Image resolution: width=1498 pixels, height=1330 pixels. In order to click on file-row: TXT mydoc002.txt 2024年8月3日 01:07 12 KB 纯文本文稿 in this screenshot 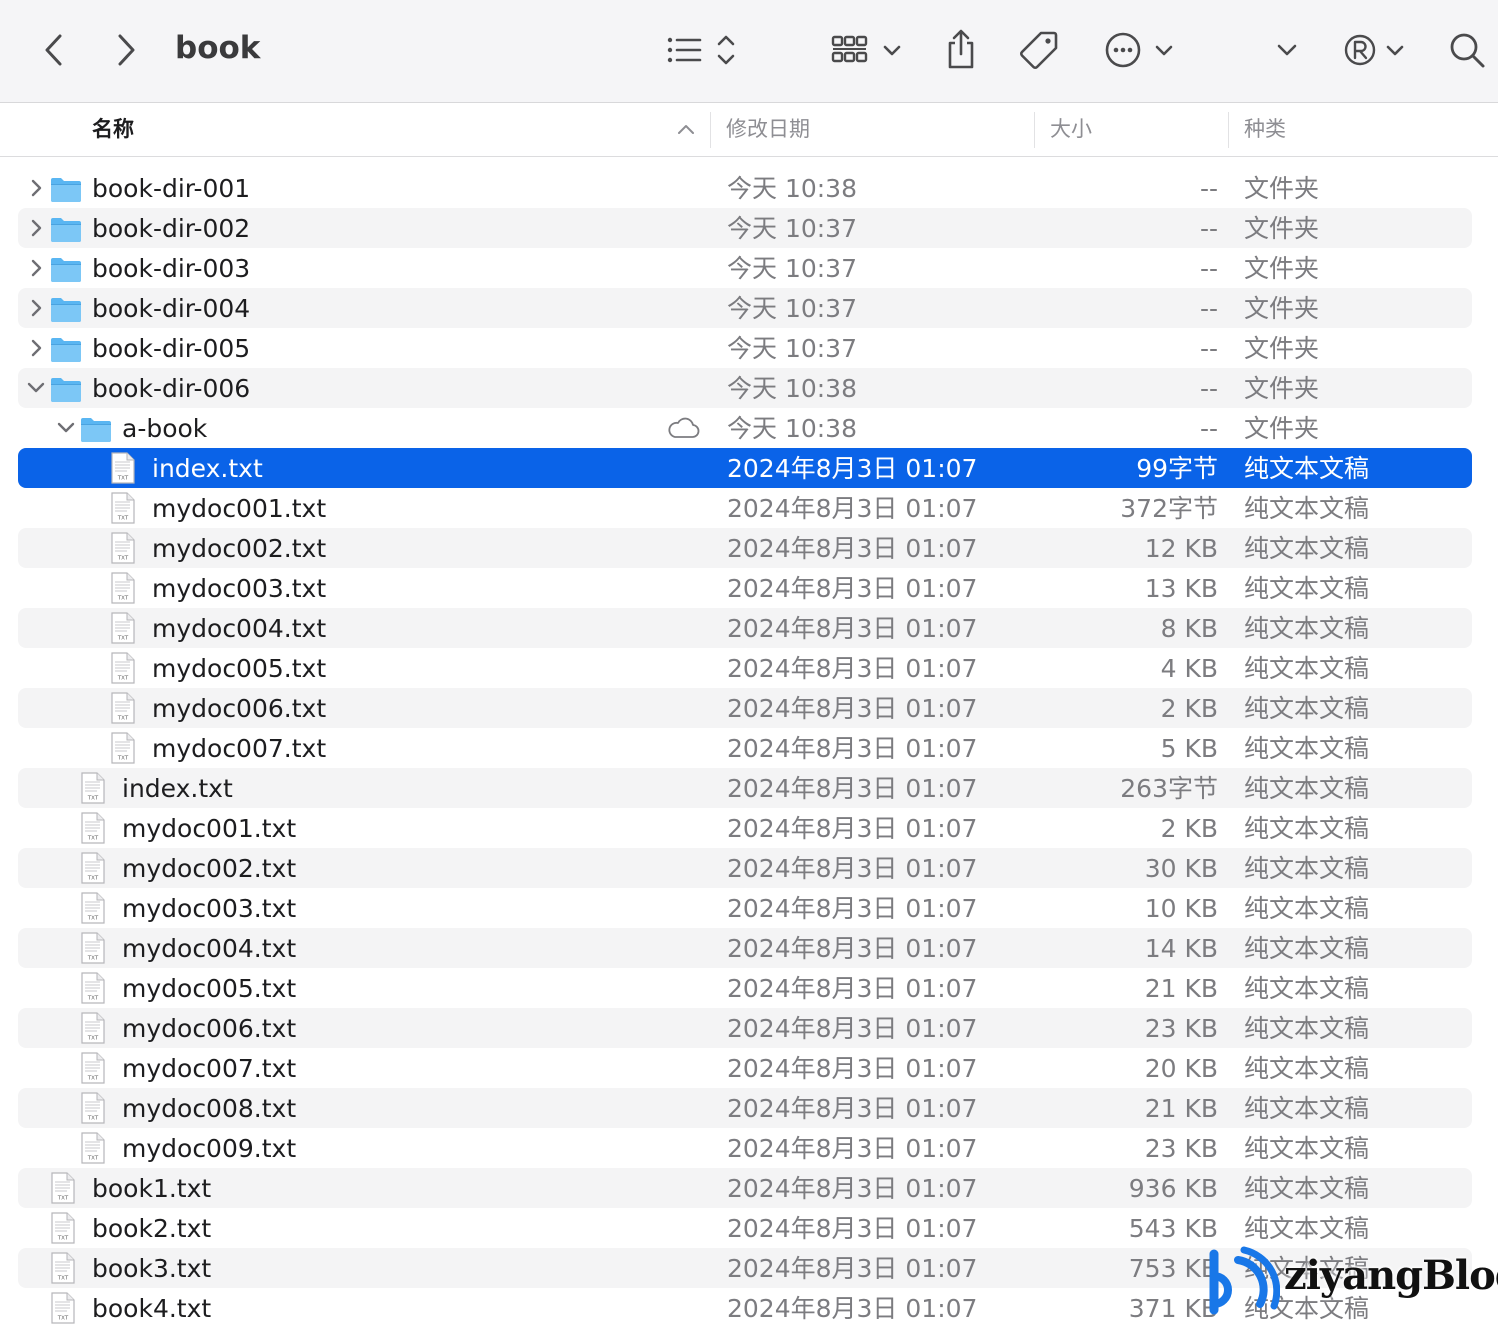, I will do `click(745, 548)`.